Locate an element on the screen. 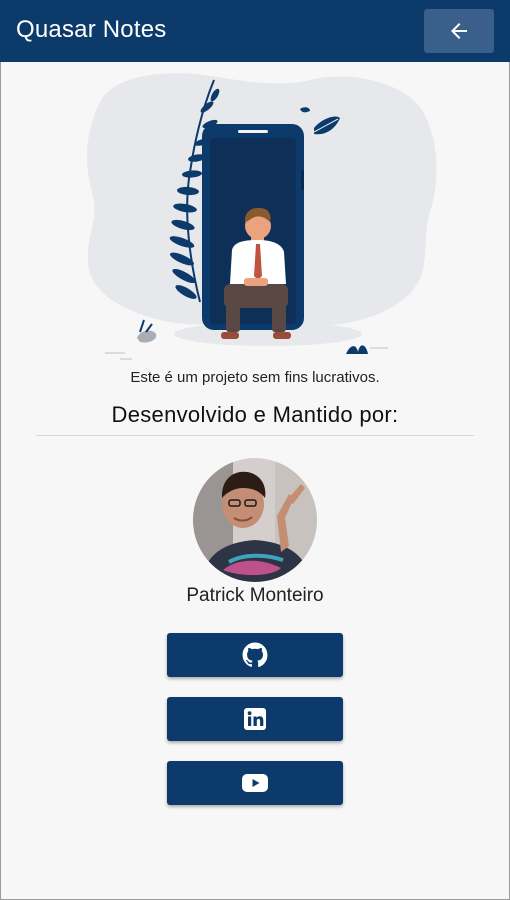 The height and width of the screenshot is (900, 510). github-icon is located at coordinates (255, 655).